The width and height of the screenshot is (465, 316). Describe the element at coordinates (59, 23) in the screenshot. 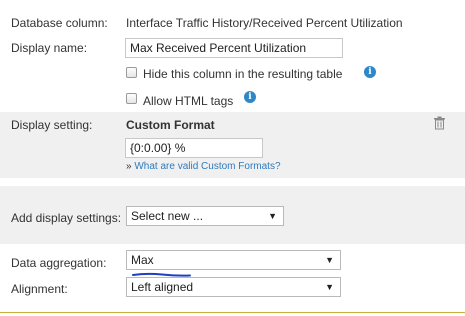

I see `database-column-label: Database column:` at that location.